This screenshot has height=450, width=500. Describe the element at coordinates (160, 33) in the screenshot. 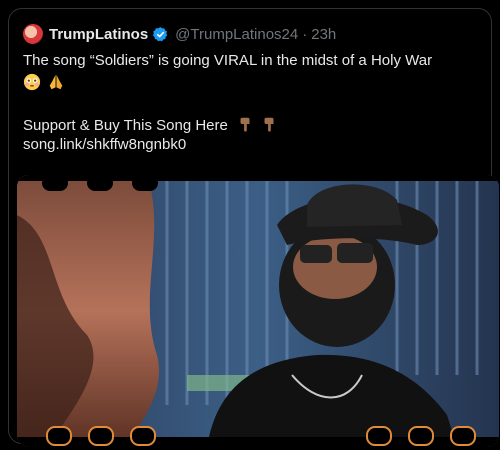

I see `verified-badge-icon` at that location.